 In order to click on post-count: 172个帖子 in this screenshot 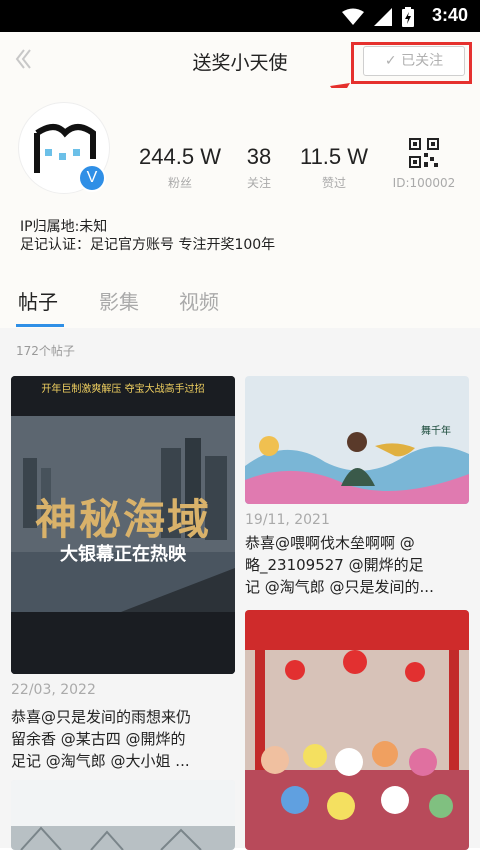, I will do `click(45, 351)`.